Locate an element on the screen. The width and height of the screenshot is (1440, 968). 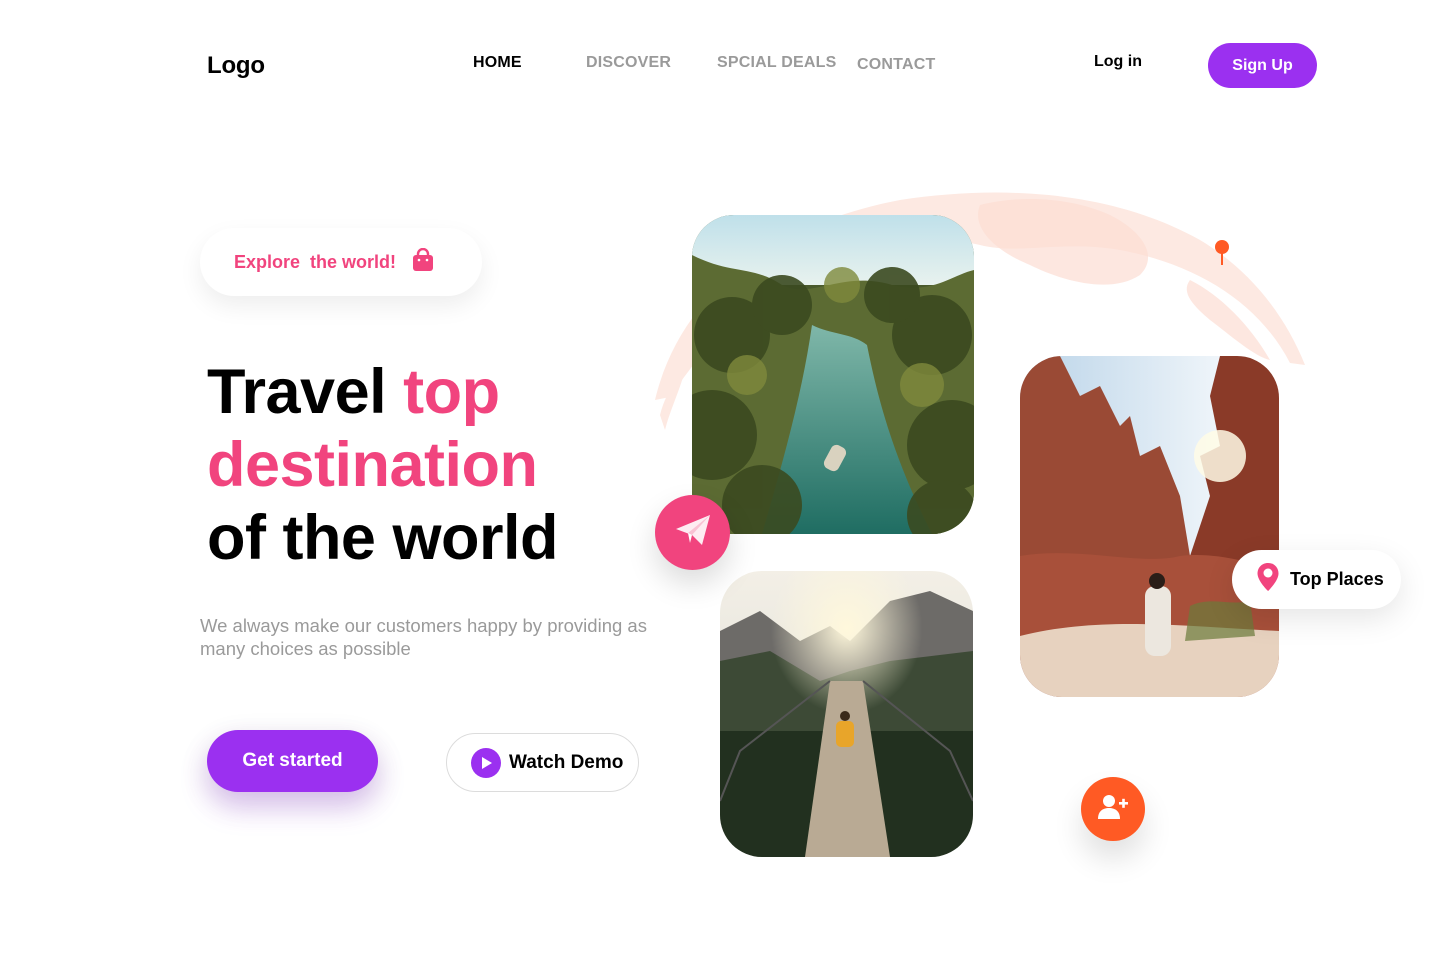
signup-button: Sign Up is located at coordinates (1262, 65).